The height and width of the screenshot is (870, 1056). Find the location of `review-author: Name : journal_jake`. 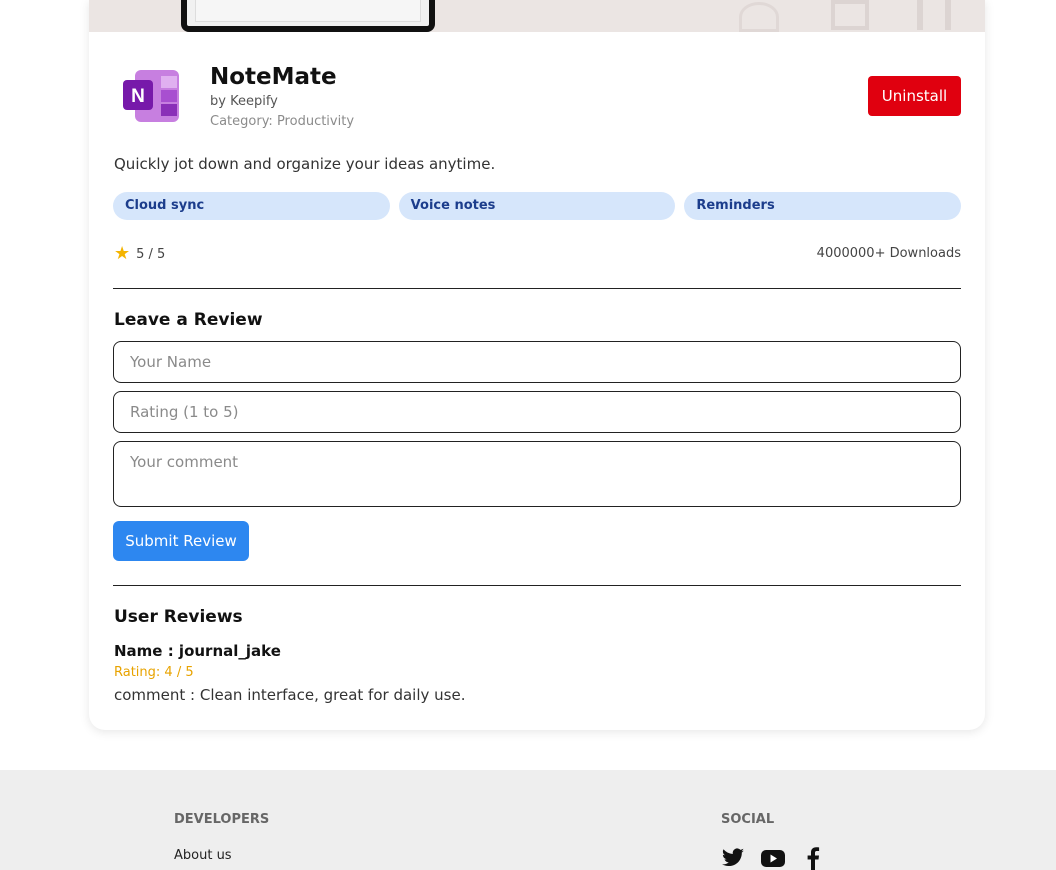

review-author: Name : journal_jake is located at coordinates (197, 651).